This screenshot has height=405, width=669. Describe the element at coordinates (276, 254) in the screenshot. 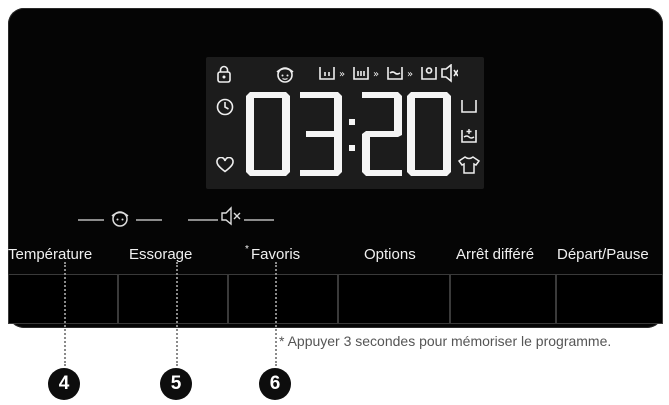

I see `label-favoris: Favoris` at that location.